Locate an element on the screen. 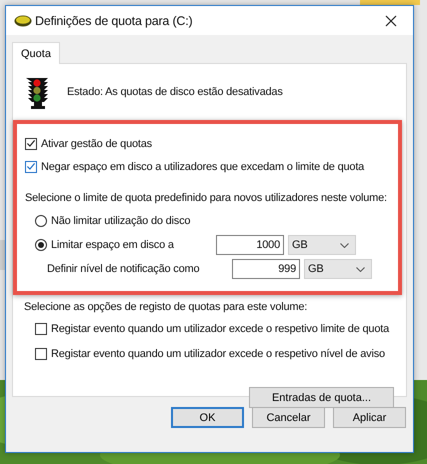 The image size is (427, 464). tab: Quota is located at coordinates (36, 53).